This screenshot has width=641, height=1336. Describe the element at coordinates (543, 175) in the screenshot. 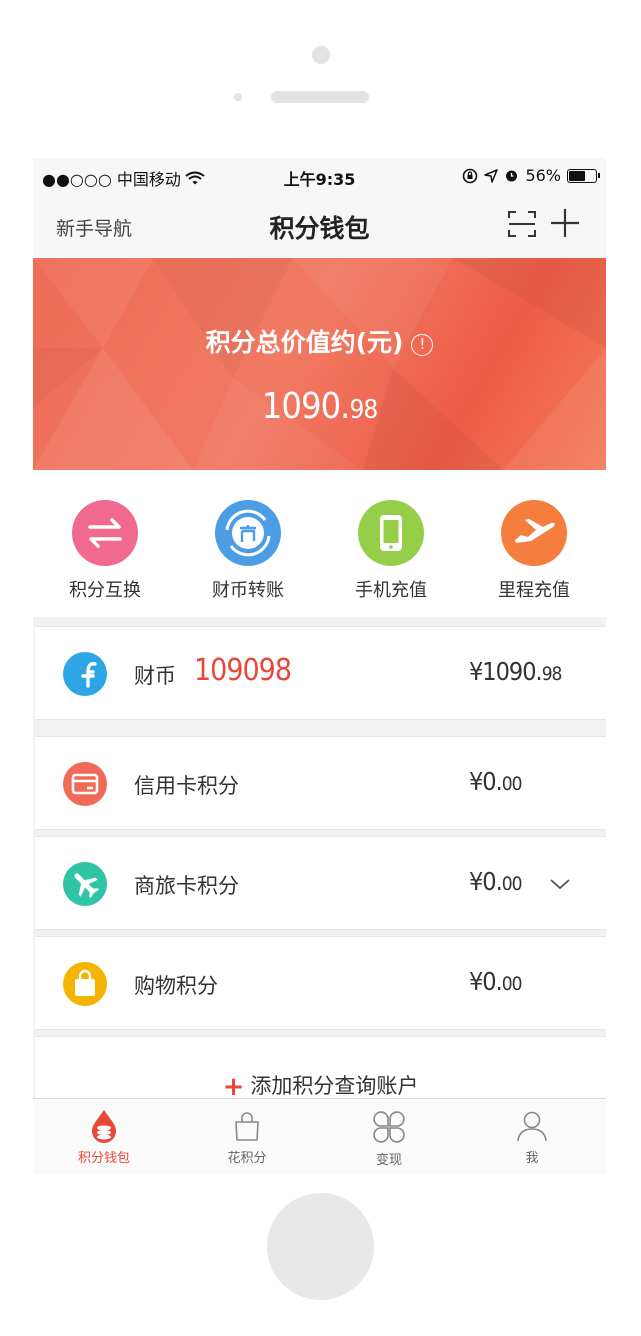

I see `battery-percent: 56%` at that location.